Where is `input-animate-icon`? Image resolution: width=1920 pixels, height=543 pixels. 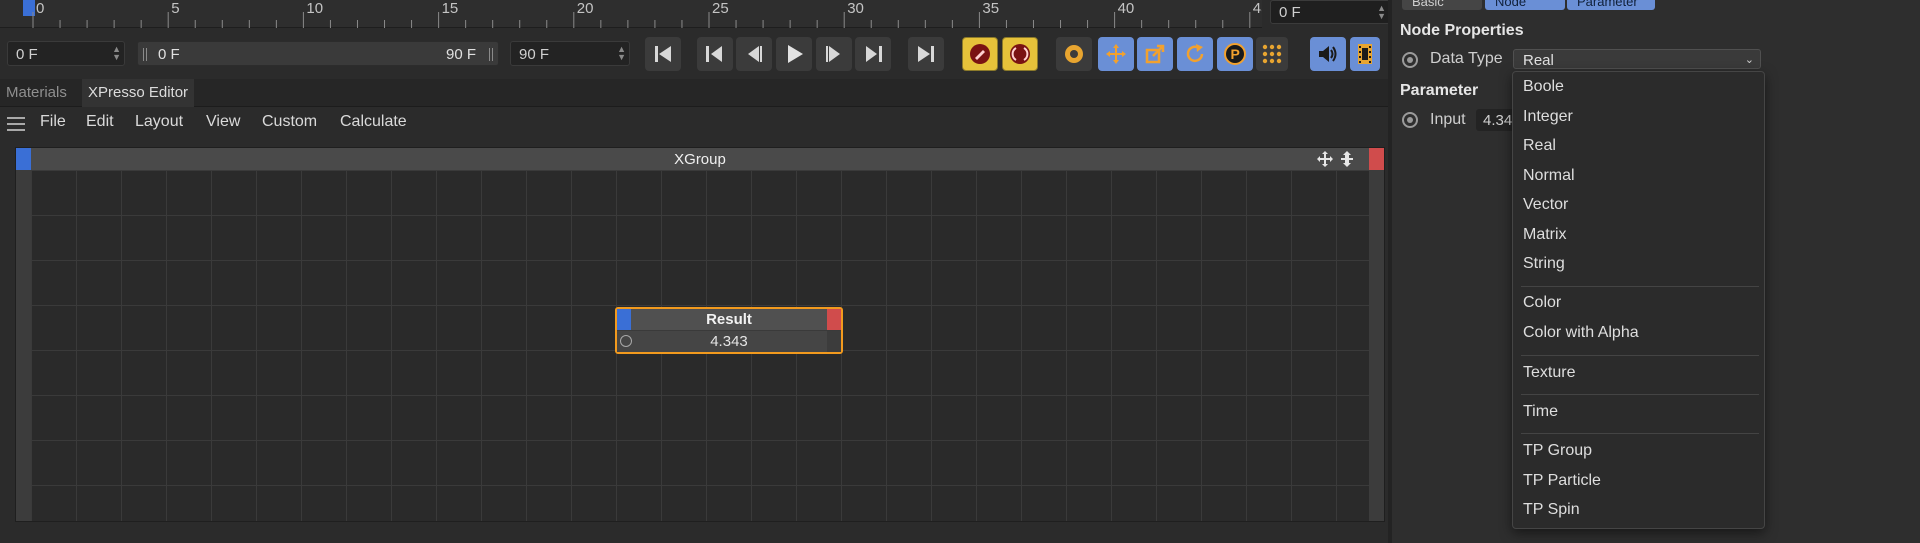 input-animate-icon is located at coordinates (1410, 120).